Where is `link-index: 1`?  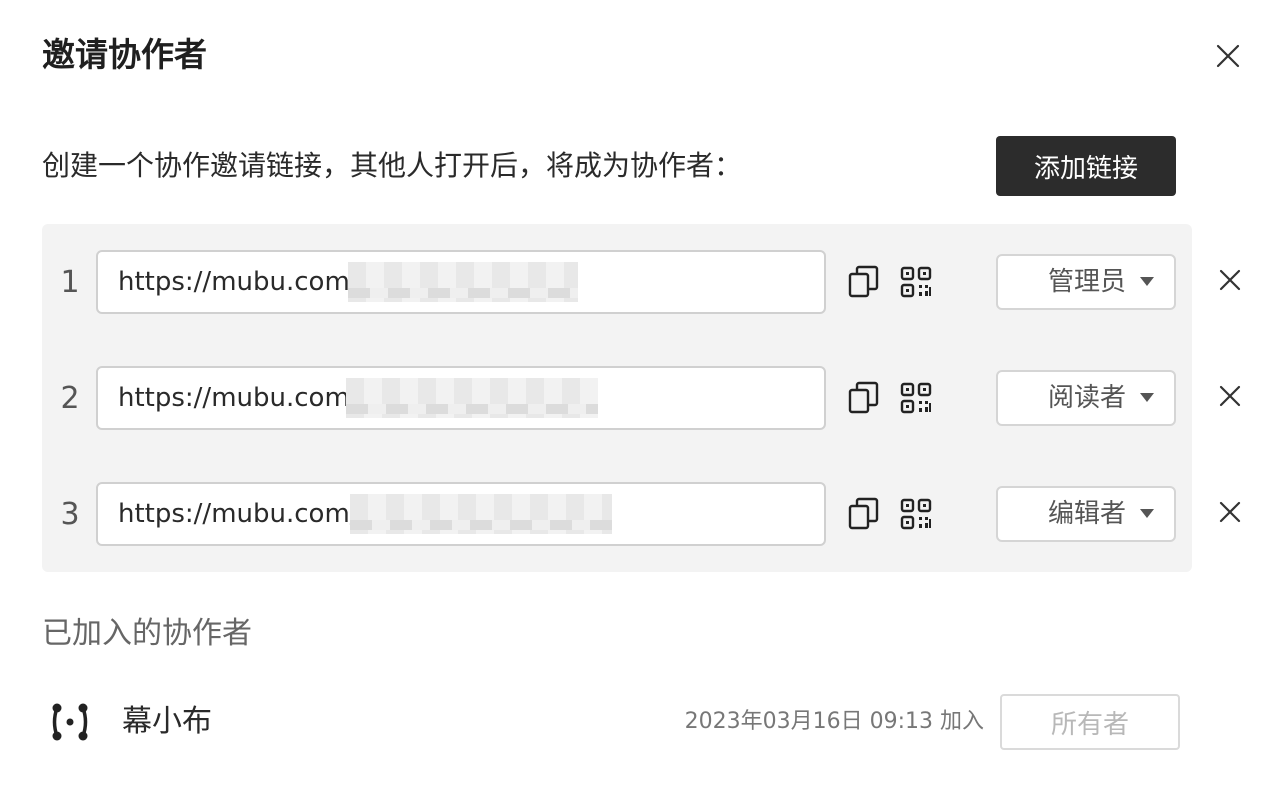 link-index: 1 is located at coordinates (70, 282).